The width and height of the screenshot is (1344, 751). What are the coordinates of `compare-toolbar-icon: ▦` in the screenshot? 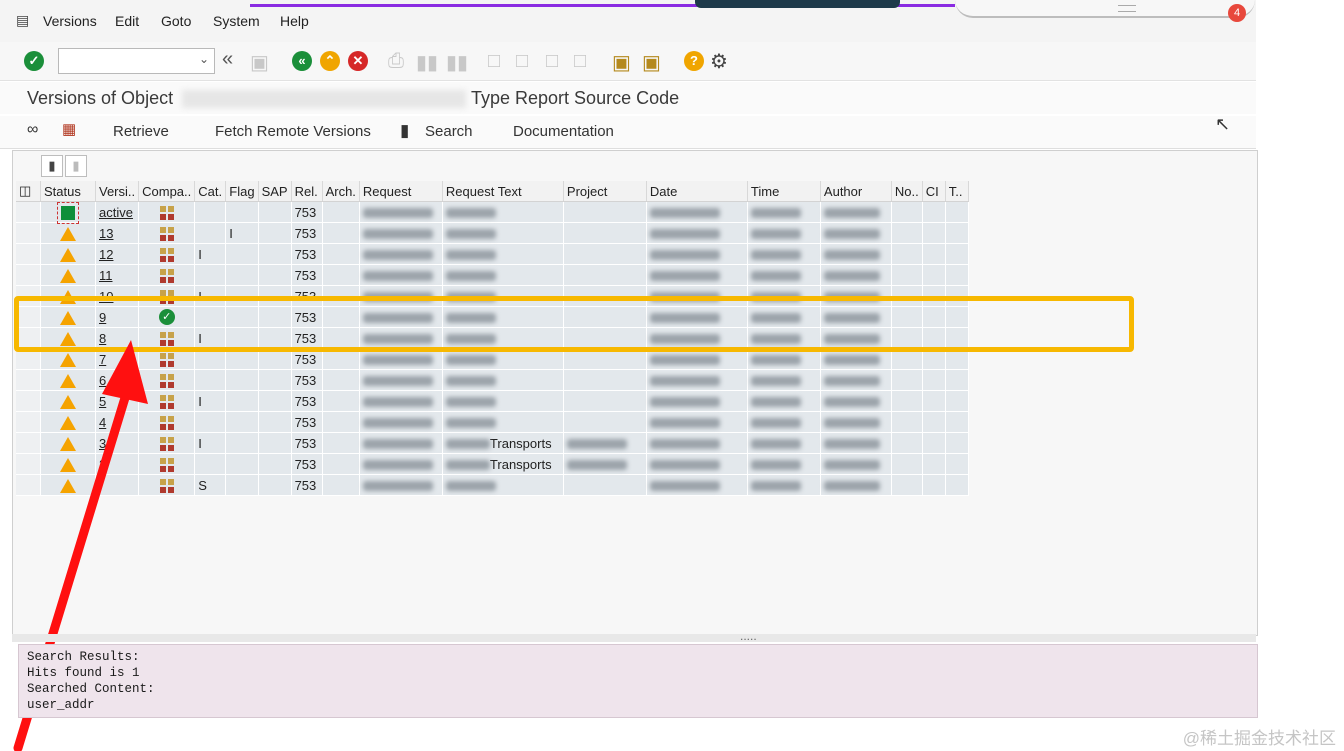 It's located at (69, 129).